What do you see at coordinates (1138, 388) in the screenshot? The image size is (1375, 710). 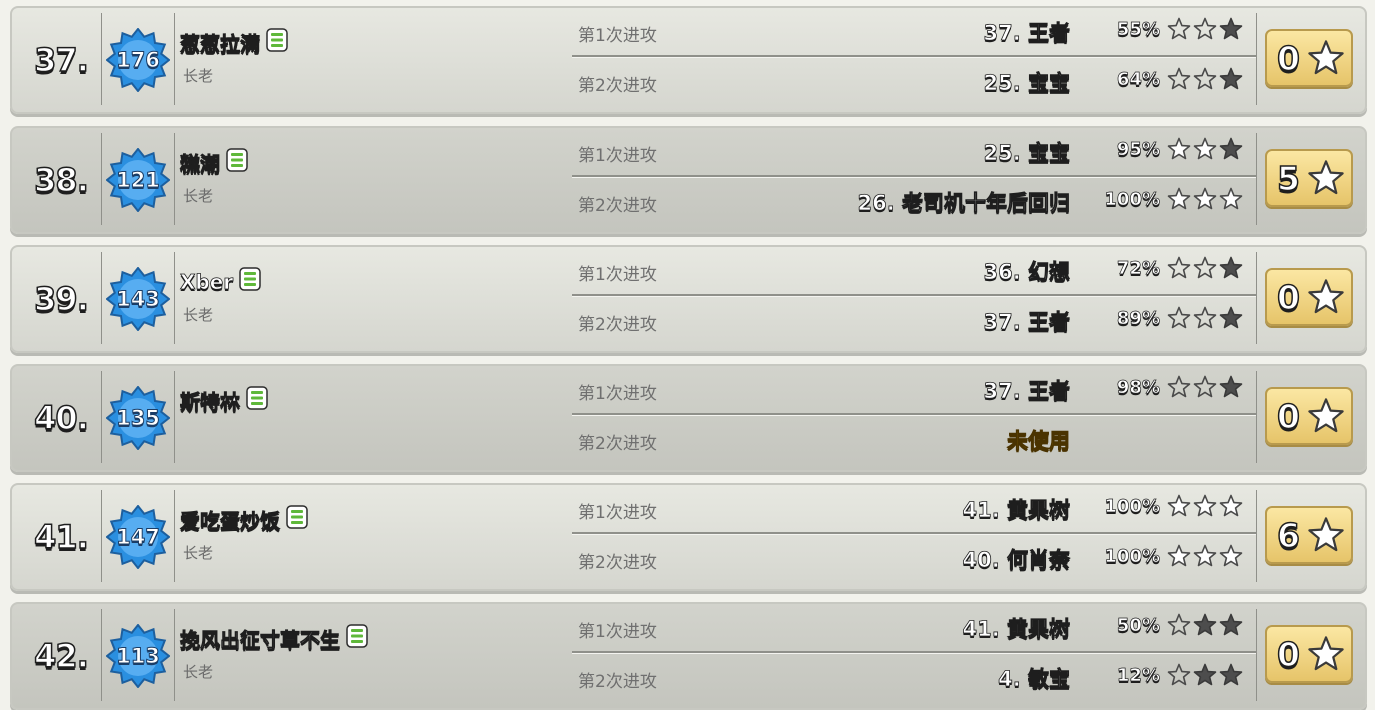 I see `attack-destruction-percent: 98%` at bounding box center [1138, 388].